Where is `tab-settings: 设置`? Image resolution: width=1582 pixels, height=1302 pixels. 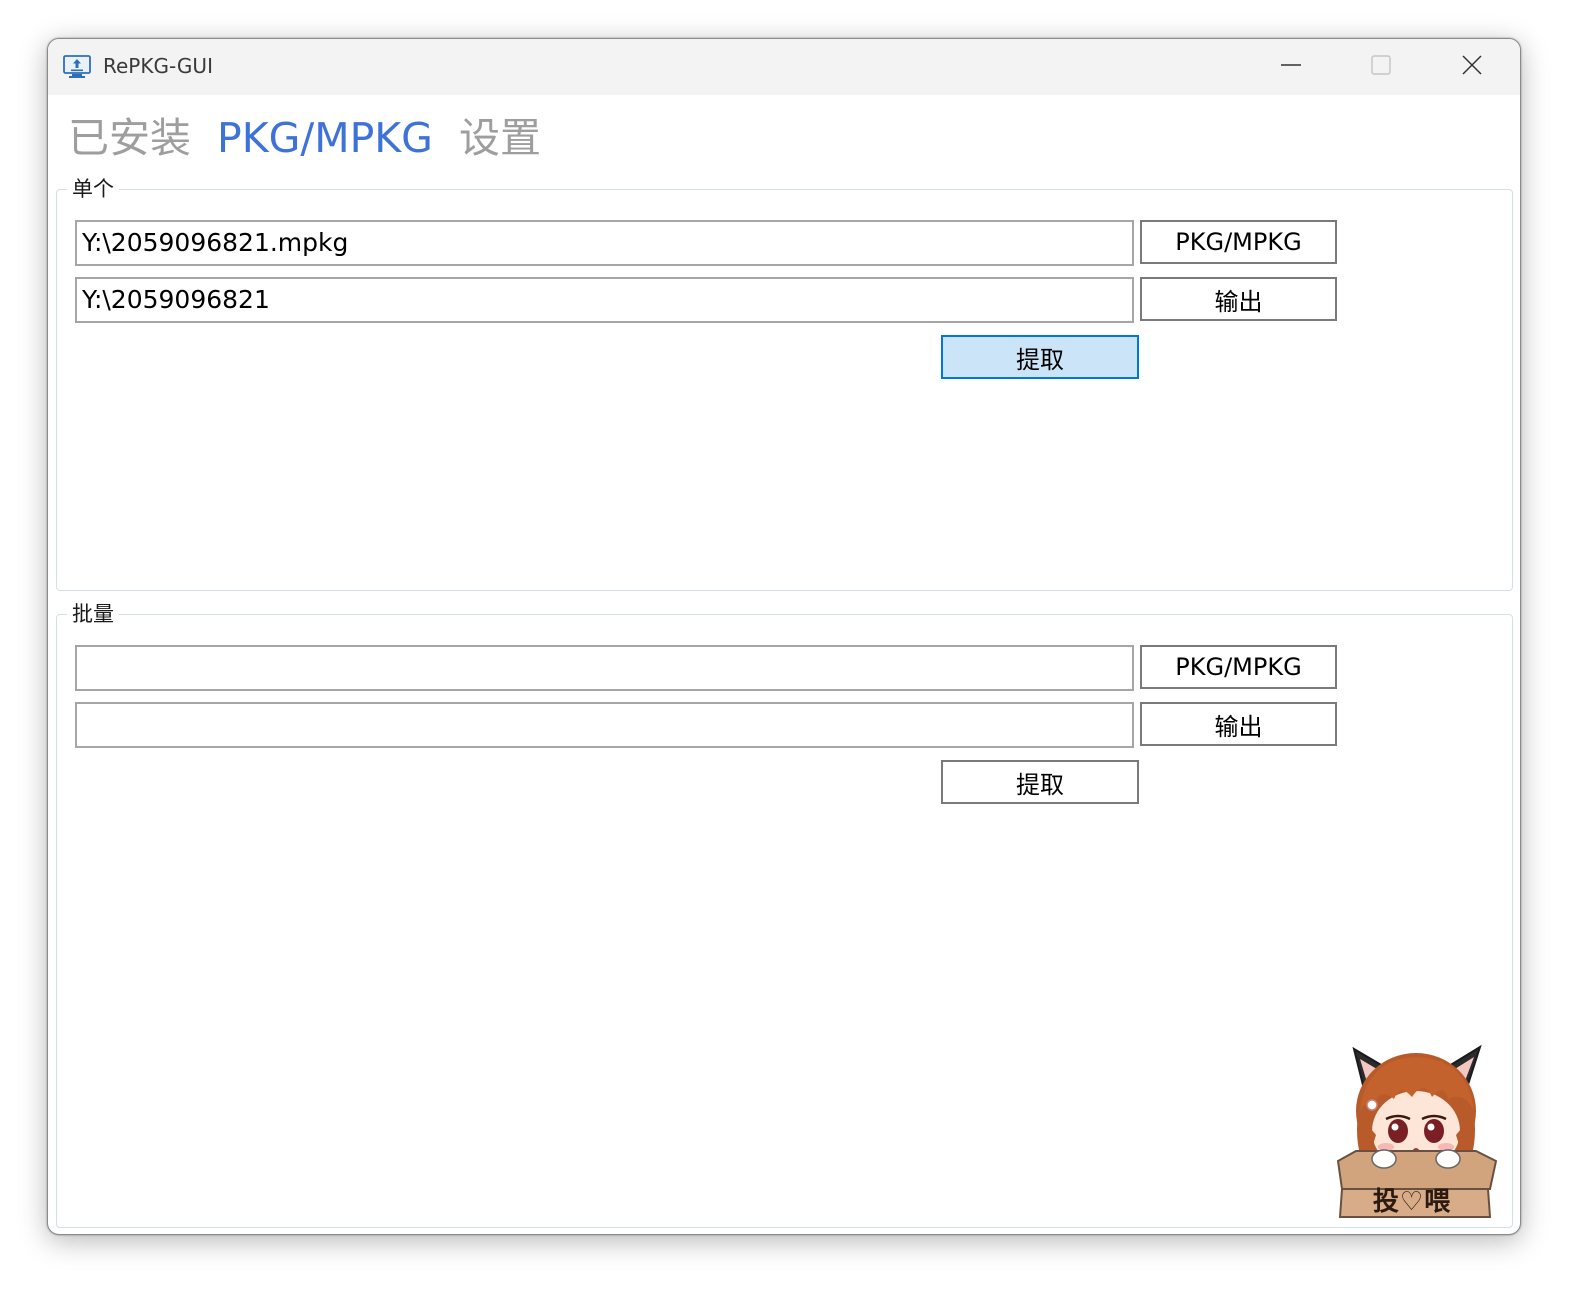 tab-settings: 设置 is located at coordinates (500, 138).